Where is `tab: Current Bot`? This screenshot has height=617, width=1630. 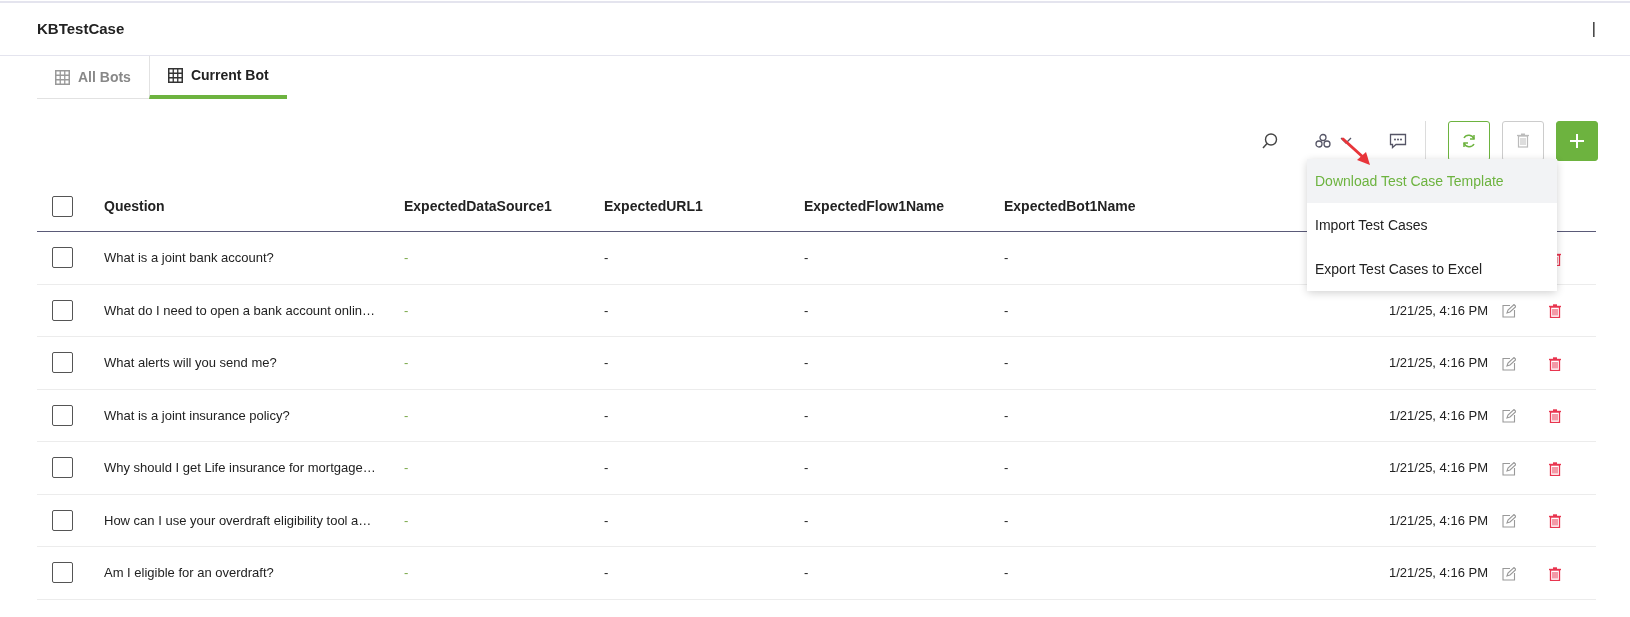 tab: Current Bot is located at coordinates (217, 77).